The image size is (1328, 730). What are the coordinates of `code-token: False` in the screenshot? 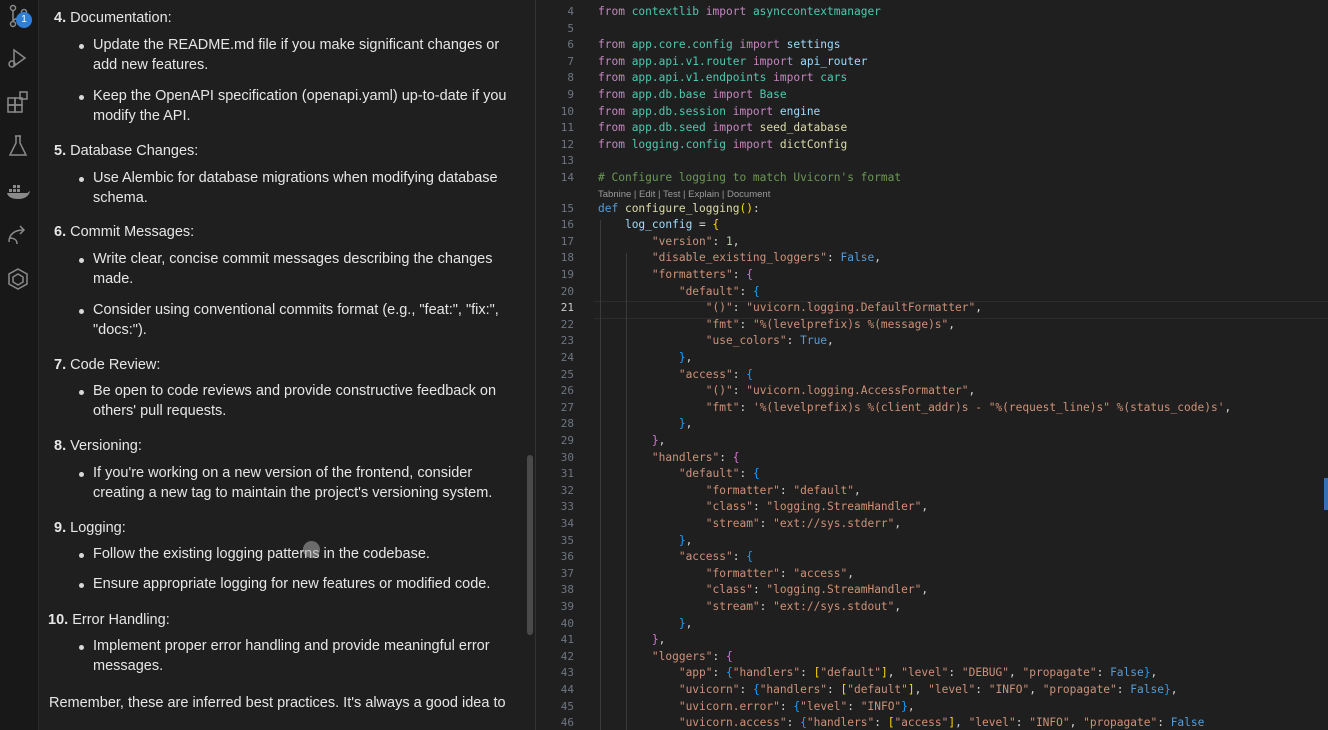 It's located at (1127, 673).